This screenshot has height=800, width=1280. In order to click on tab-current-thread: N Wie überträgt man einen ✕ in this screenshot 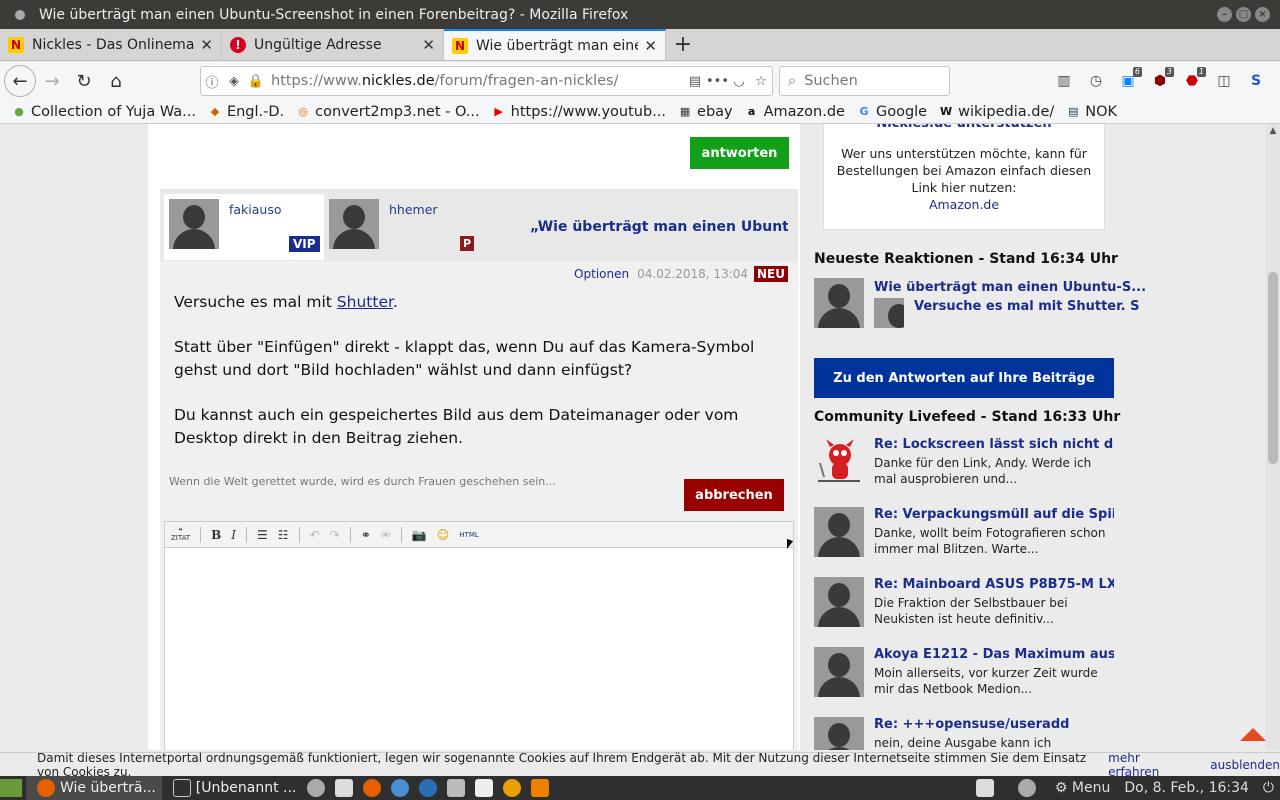, I will do `click(555, 44)`.